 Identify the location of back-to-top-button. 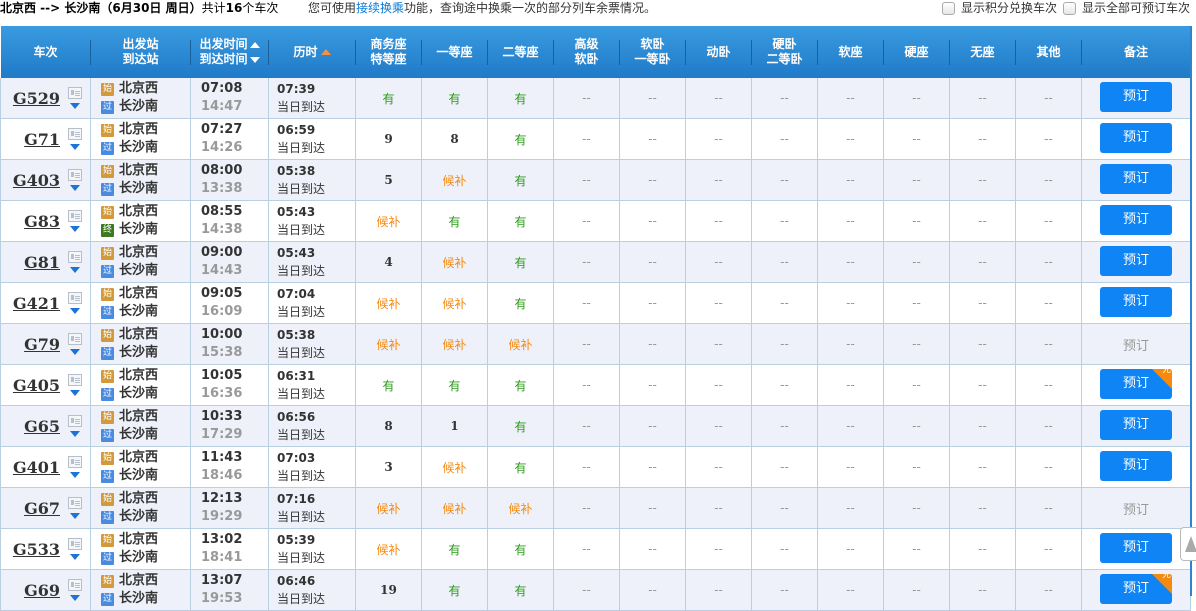
(1188, 544).